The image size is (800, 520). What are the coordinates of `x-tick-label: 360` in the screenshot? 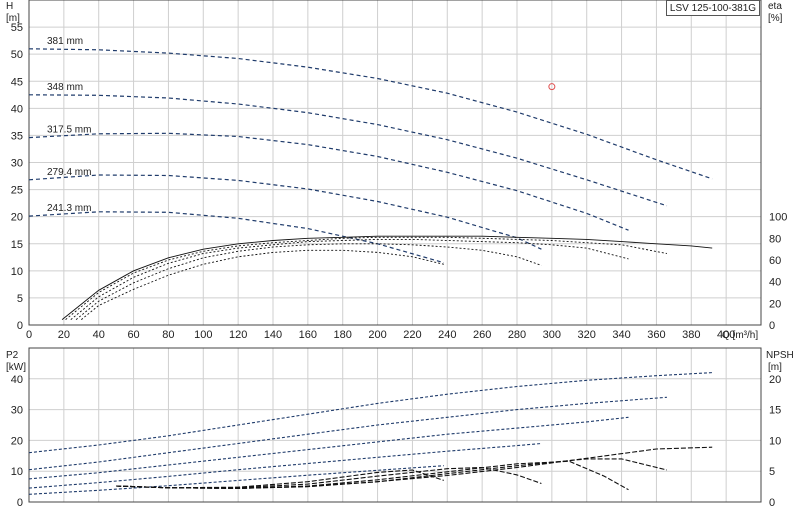 It's located at (656, 335).